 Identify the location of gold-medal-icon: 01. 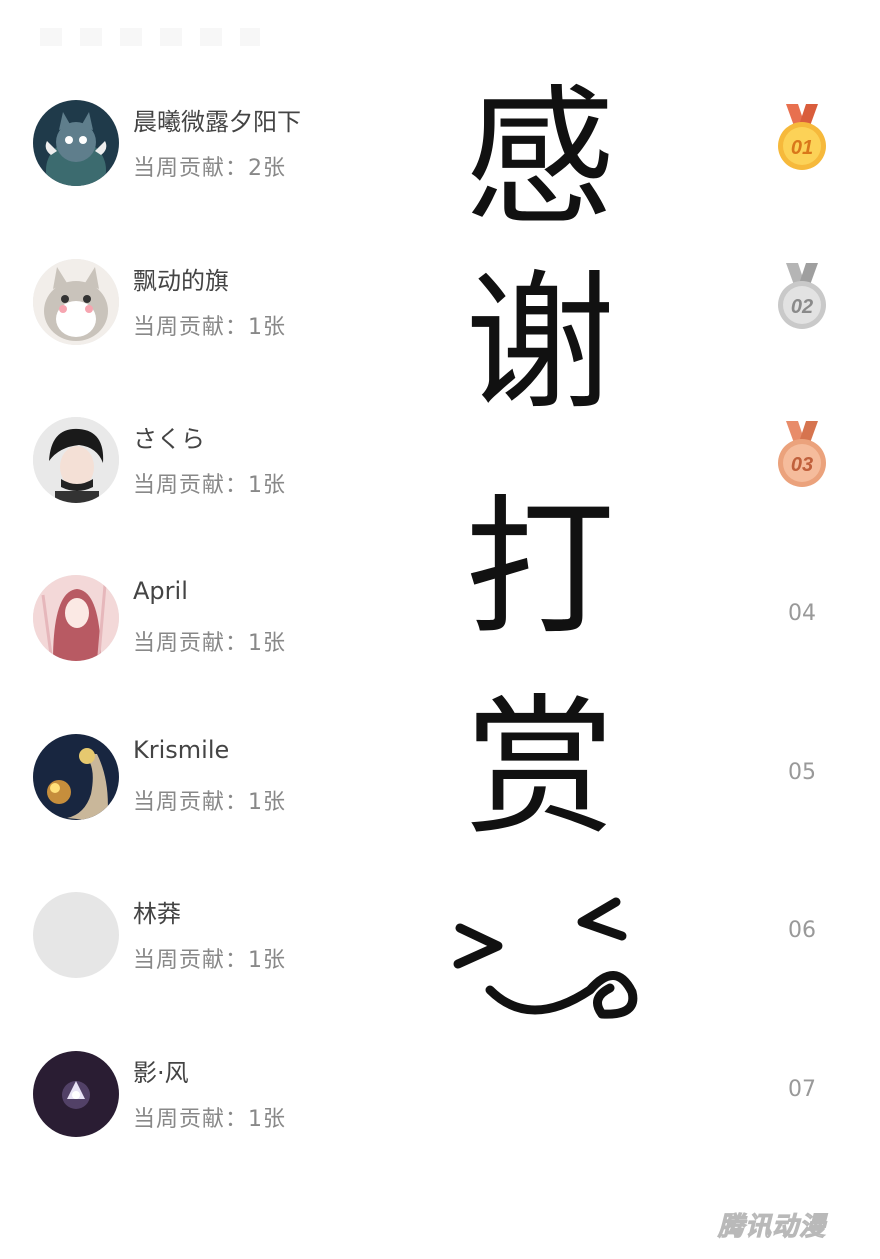
(802, 140).